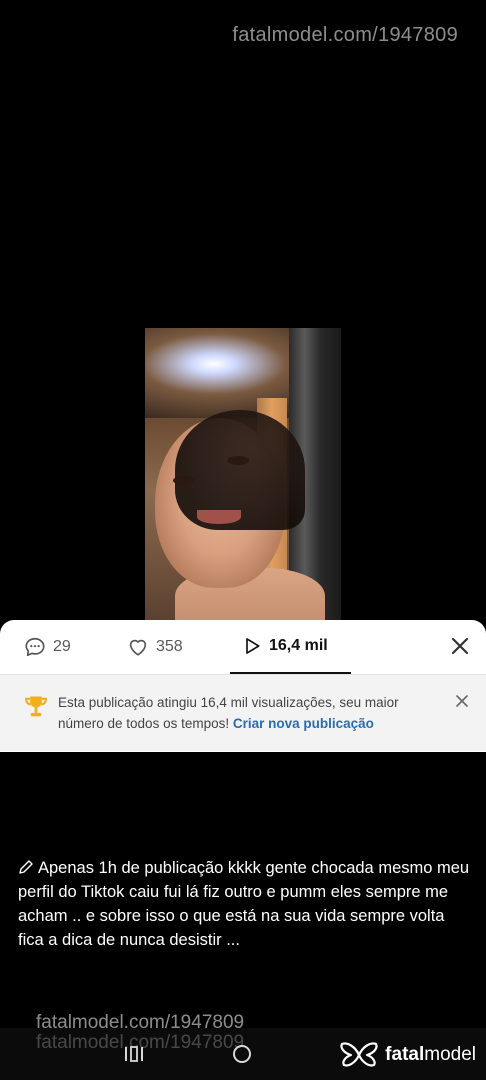 The image size is (486, 1080). What do you see at coordinates (430, 1054) in the screenshot?
I see `brand-name: fatalmodel` at bounding box center [430, 1054].